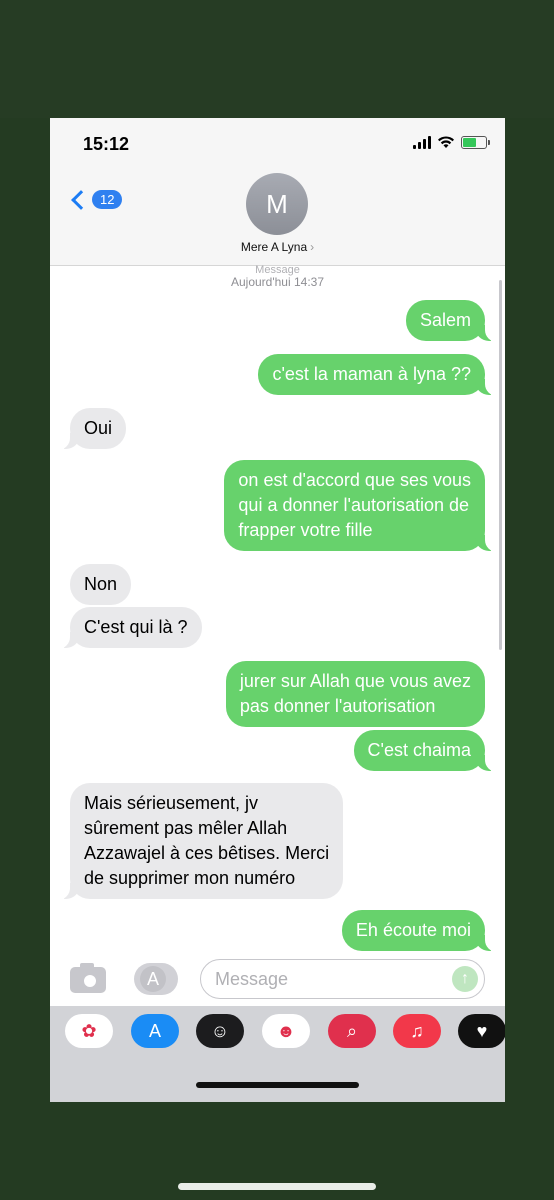 The image size is (554, 1200). What do you see at coordinates (106, 144) in the screenshot?
I see `status-time: 15:12` at bounding box center [106, 144].